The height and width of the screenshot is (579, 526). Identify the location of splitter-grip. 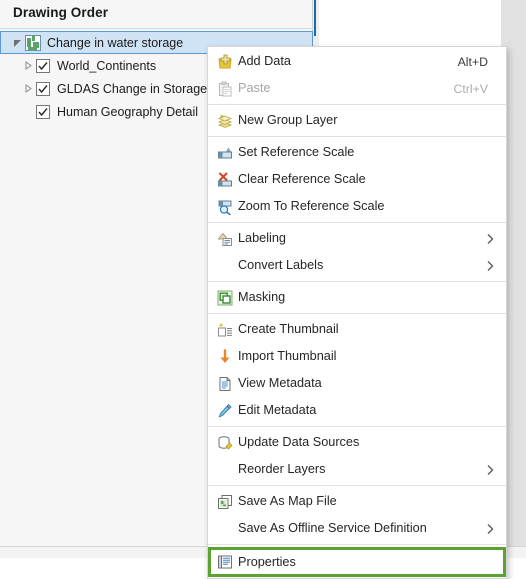
(315, 18).